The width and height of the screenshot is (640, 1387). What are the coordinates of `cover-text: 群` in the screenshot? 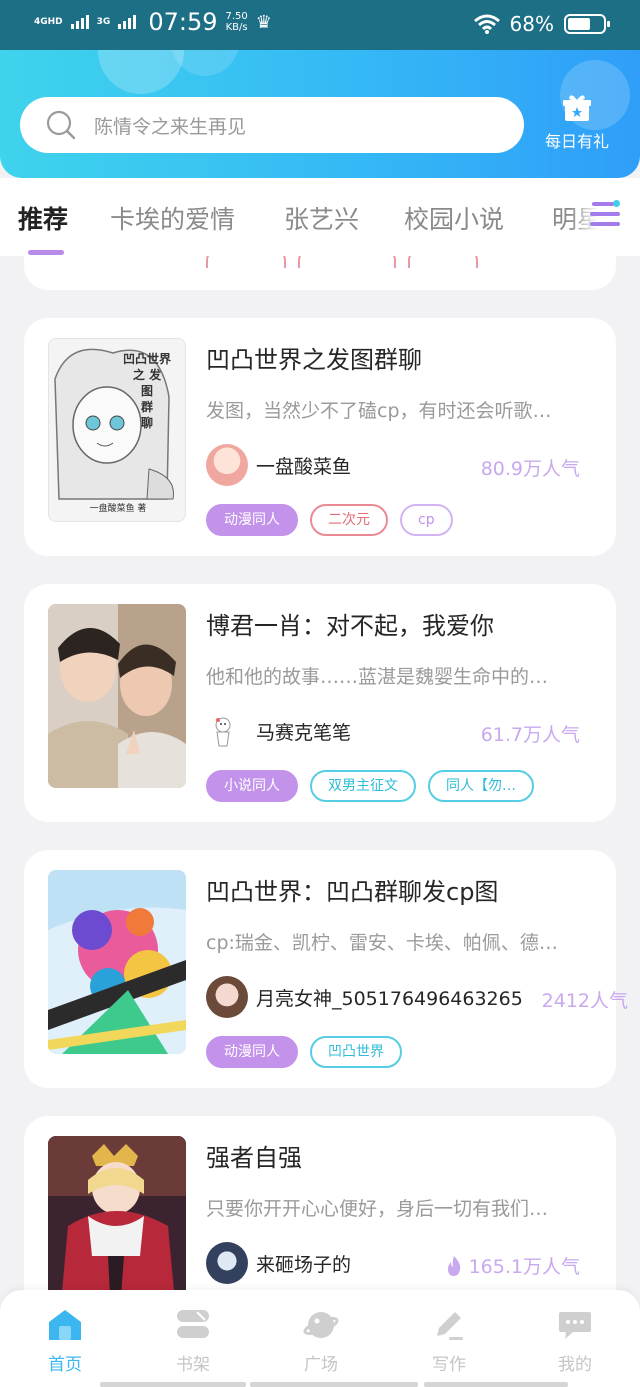 It's located at (146, 407).